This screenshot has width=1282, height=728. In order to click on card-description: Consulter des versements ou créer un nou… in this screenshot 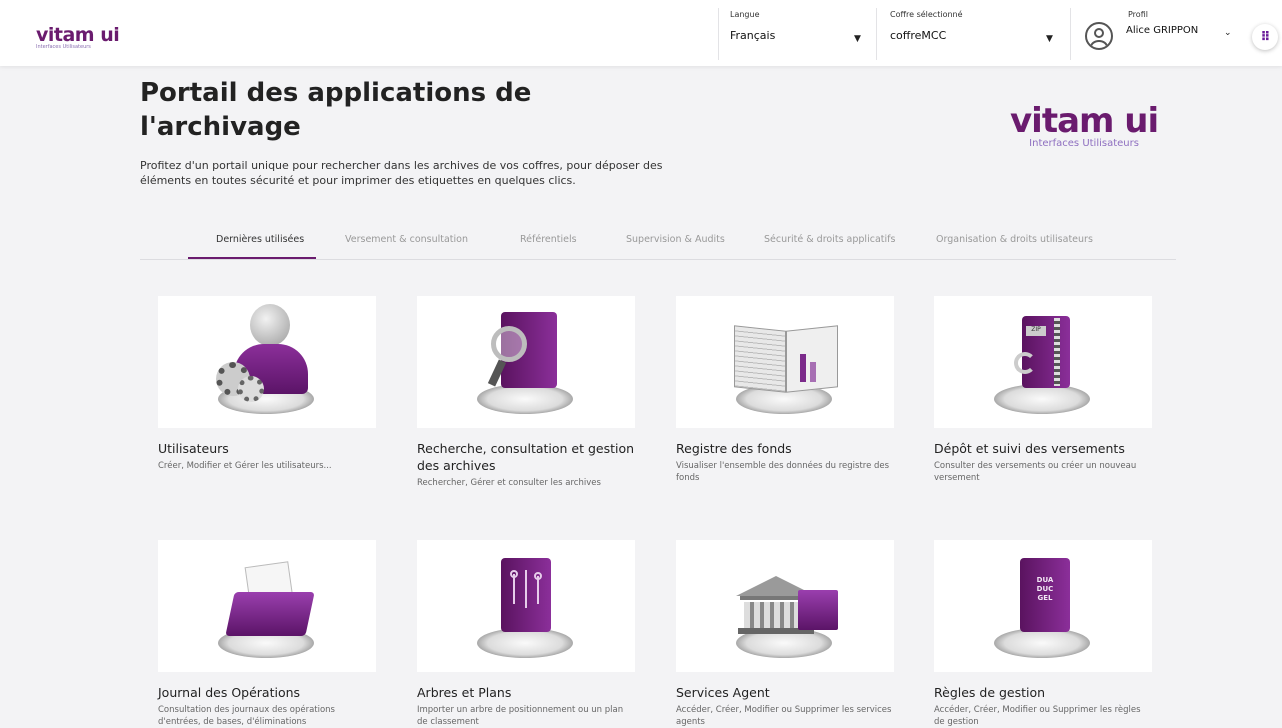, I will do `click(1035, 472)`.